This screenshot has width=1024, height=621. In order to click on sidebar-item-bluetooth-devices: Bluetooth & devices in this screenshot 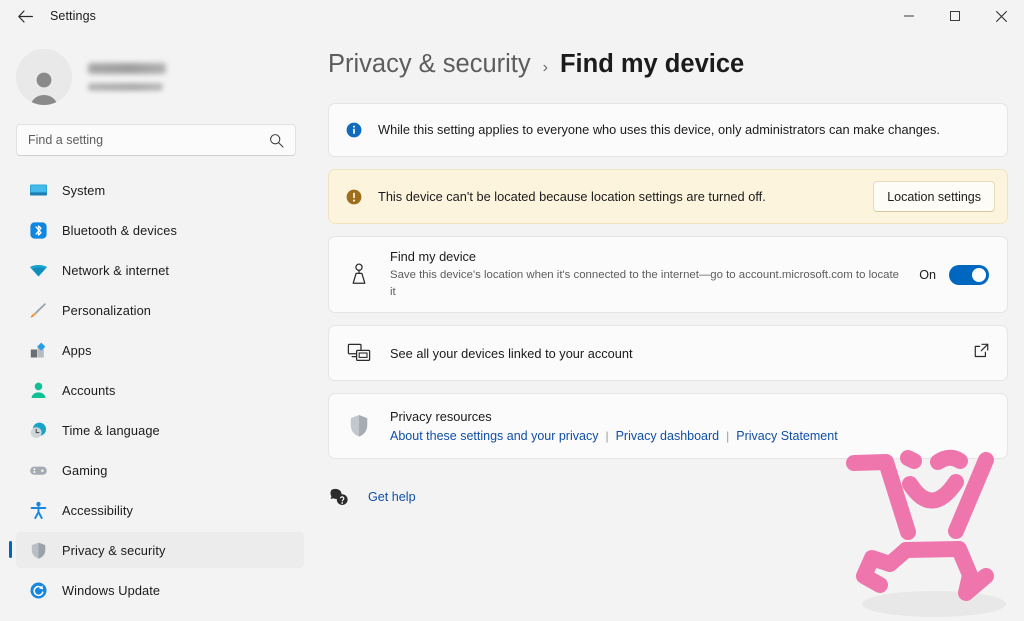, I will do `click(160, 230)`.